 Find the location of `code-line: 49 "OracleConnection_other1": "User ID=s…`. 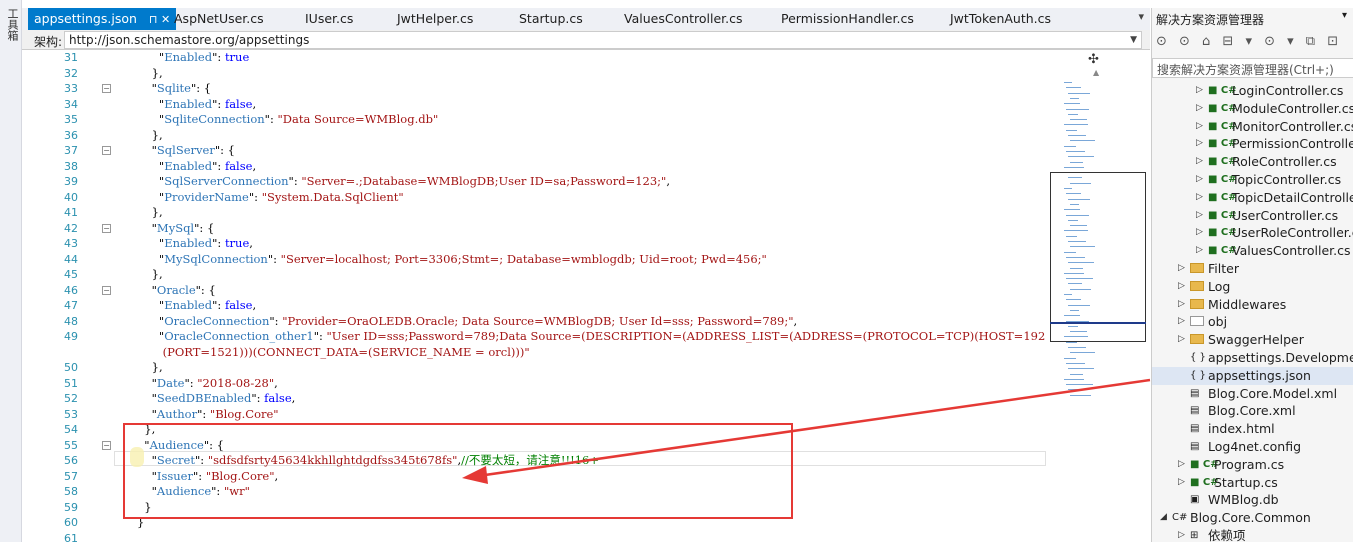

code-line: 49 "OracleConnection_other1": "User ID=s… is located at coordinates (563, 336).